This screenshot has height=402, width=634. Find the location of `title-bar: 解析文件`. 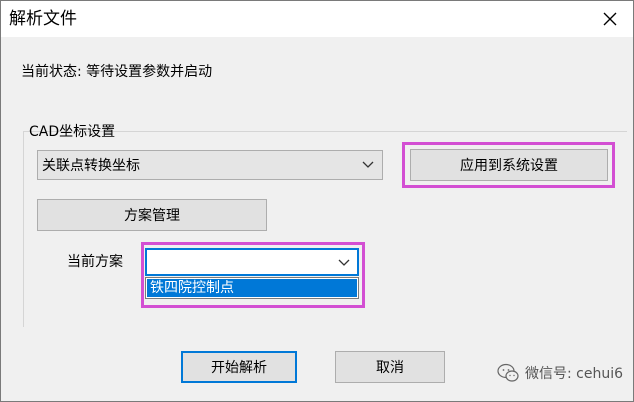

title-bar: 解析文件 is located at coordinates (317, 19).